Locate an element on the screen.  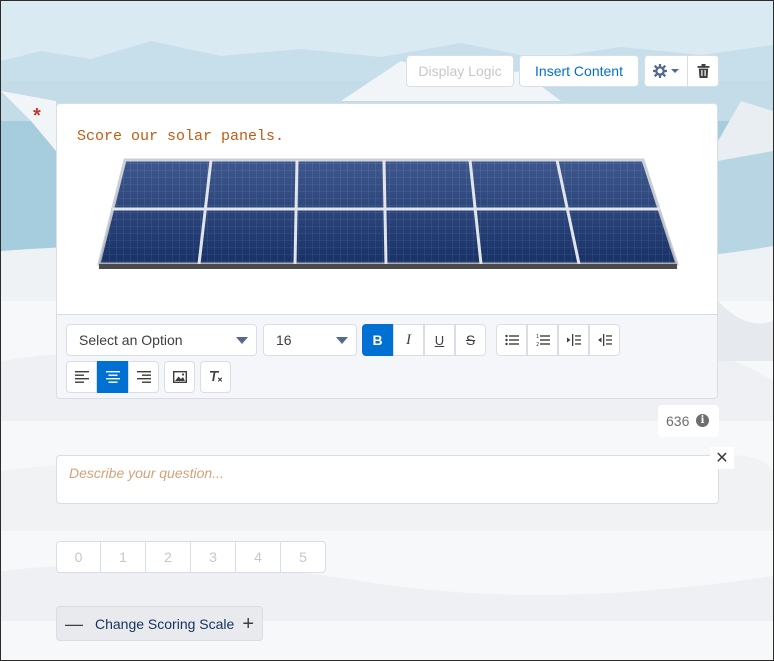
align-right-button is located at coordinates (143, 377).